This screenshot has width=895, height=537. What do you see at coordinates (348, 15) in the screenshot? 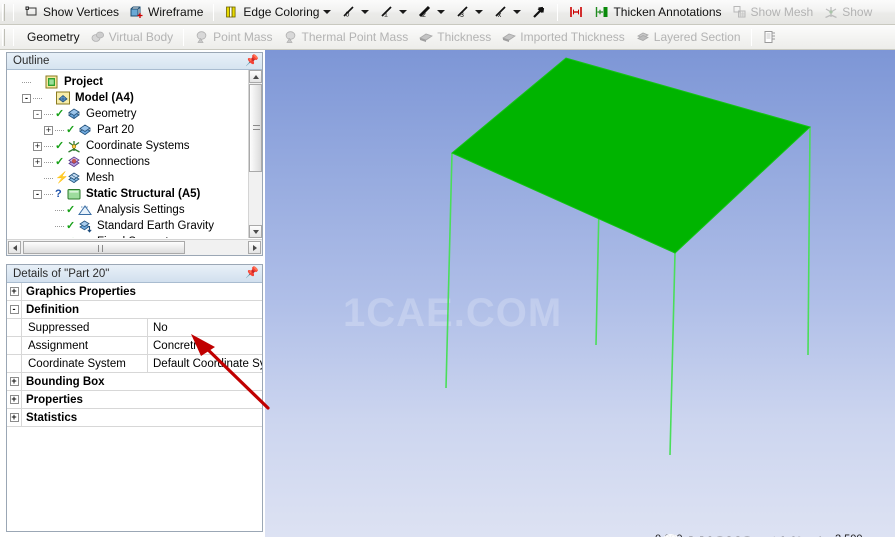
I see `svg-text: 0` at bounding box center [348, 15].